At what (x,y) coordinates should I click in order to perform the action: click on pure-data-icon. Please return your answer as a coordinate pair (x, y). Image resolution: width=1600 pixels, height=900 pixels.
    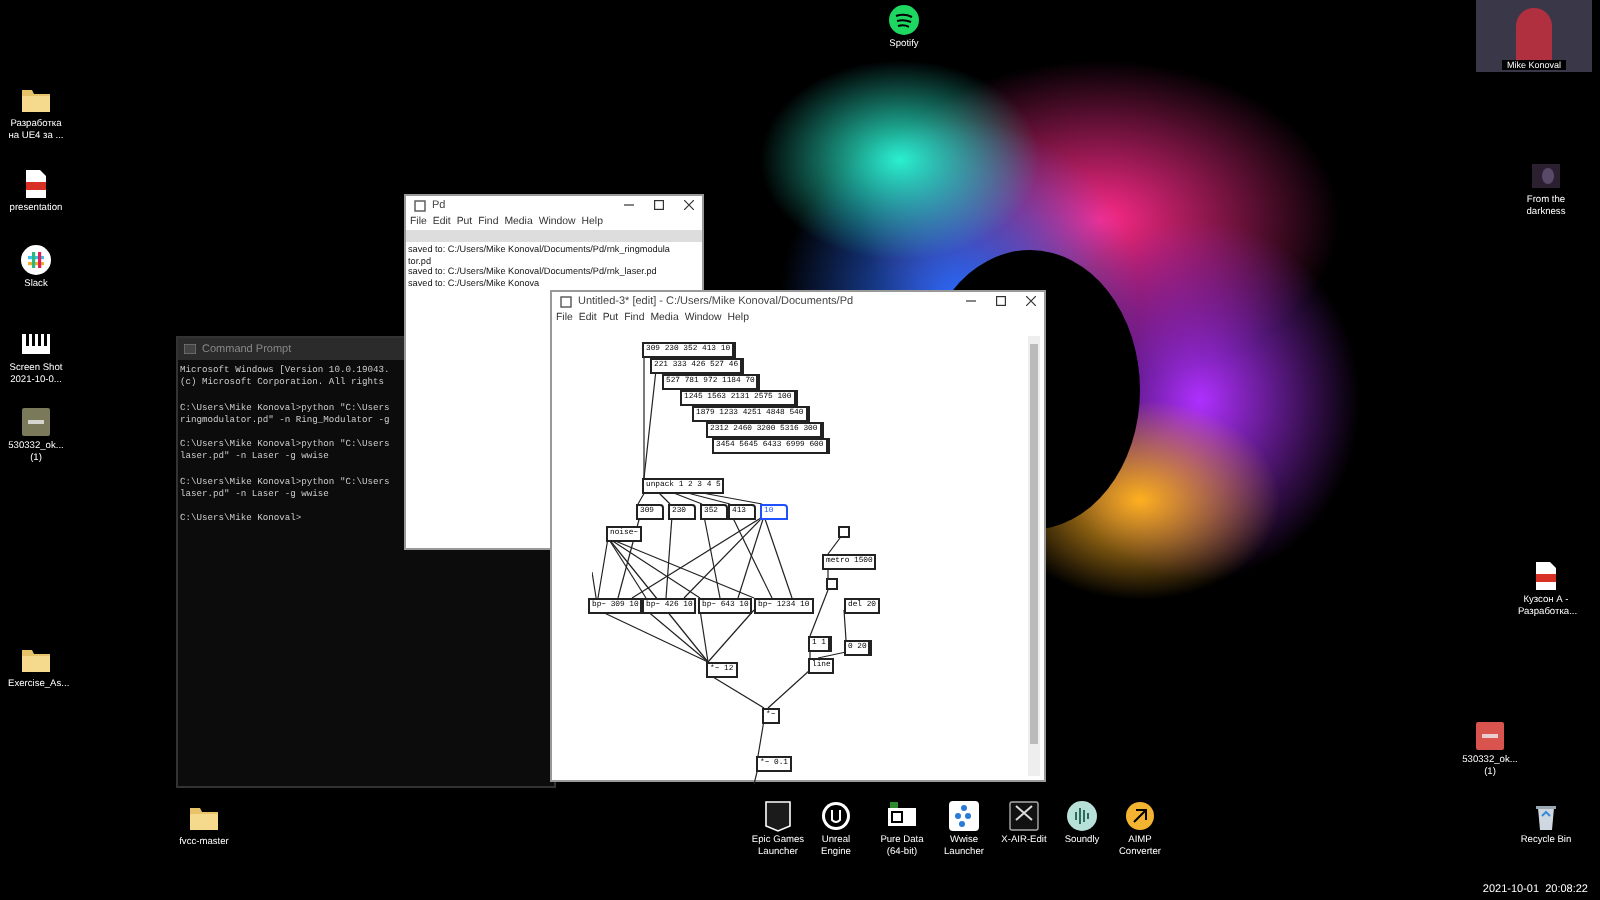
    Looking at the image, I should click on (902, 816).